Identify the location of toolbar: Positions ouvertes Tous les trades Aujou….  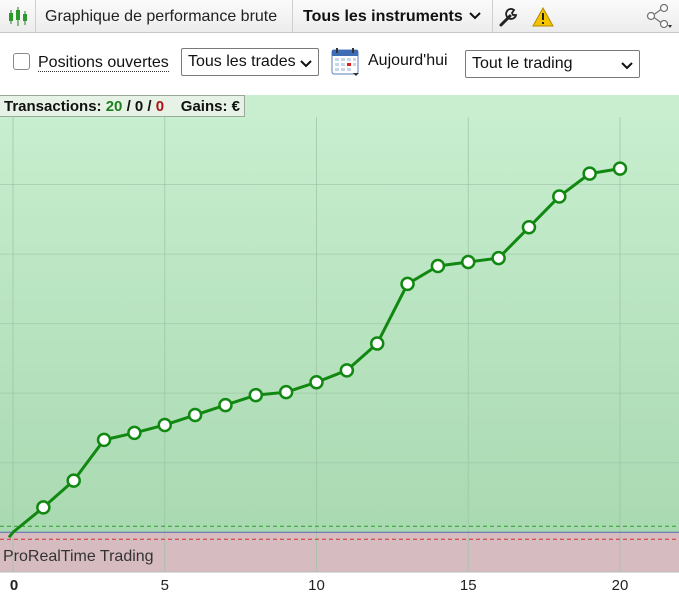
(339, 64).